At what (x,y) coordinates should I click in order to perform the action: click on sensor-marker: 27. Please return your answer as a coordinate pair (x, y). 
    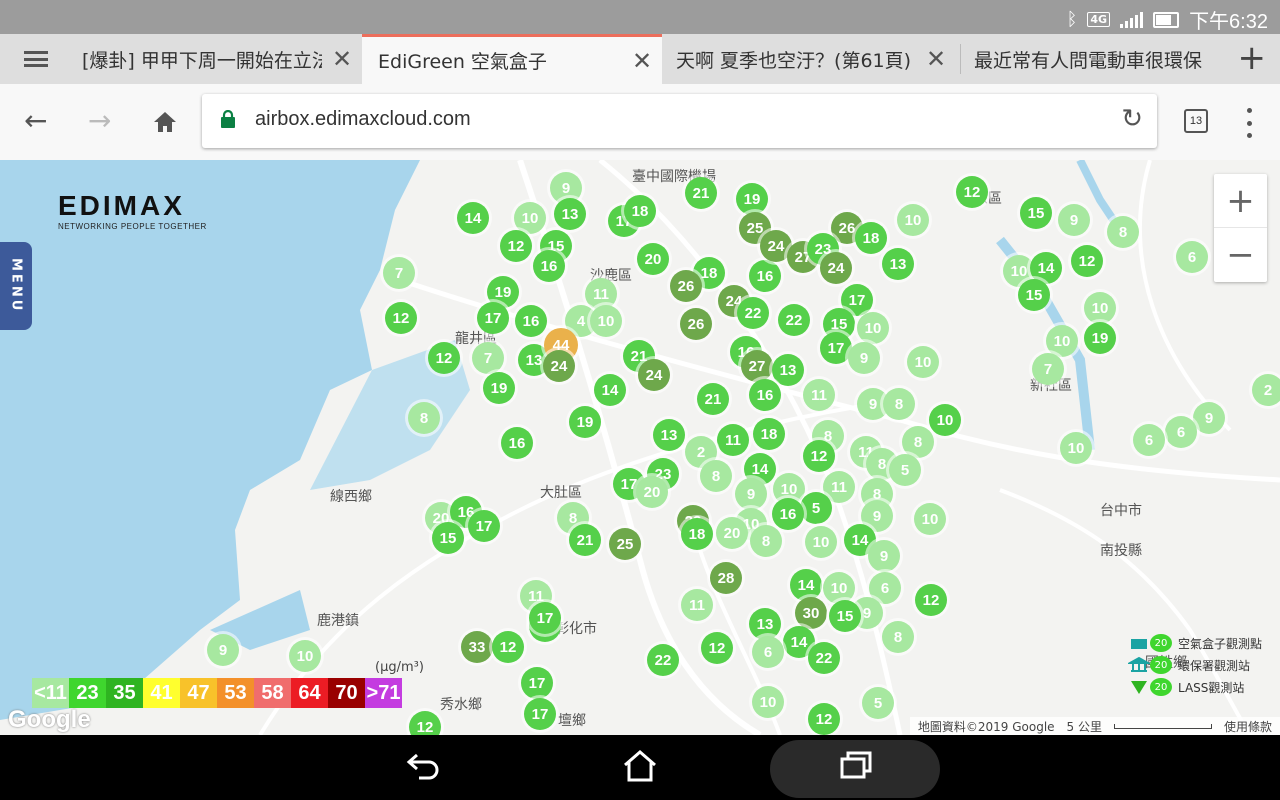
    Looking at the image, I should click on (757, 366).